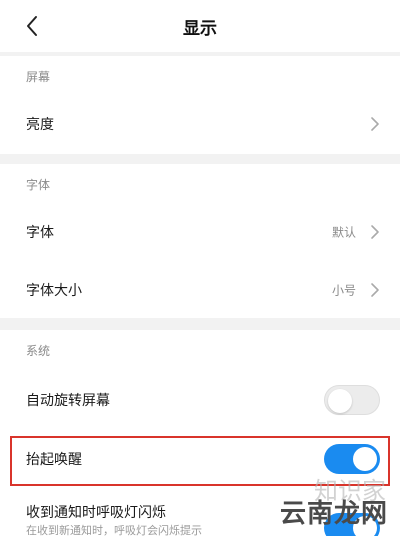 The image size is (400, 536). Describe the element at coordinates (200, 124) in the screenshot. I see `row-brightness: 亮度` at that location.